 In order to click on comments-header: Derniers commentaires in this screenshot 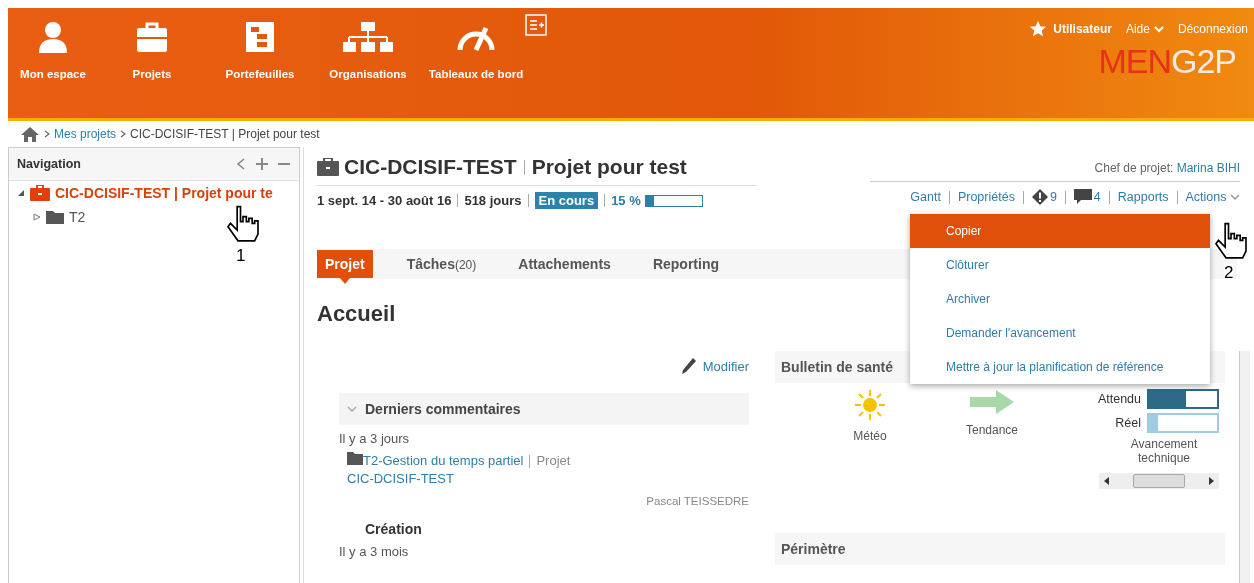, I will do `click(544, 409)`.